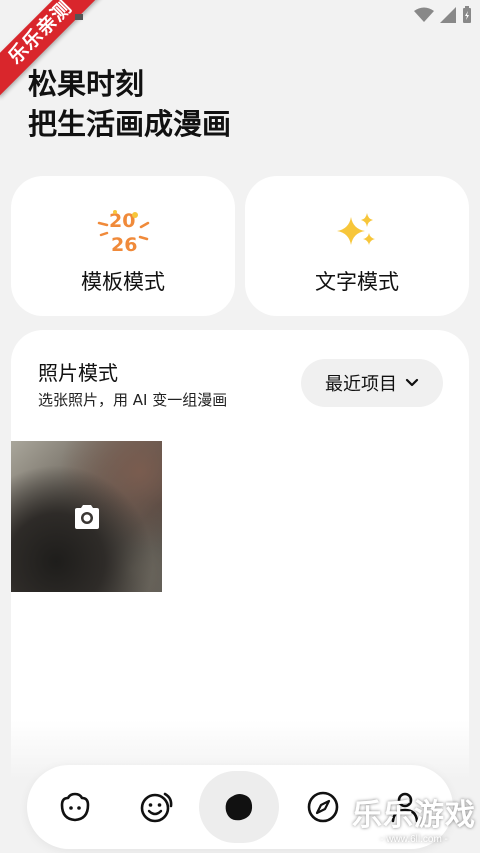 Image resolution: width=480 pixels, height=853 pixels. I want to click on template-mode-label: 模板模式, so click(123, 282).